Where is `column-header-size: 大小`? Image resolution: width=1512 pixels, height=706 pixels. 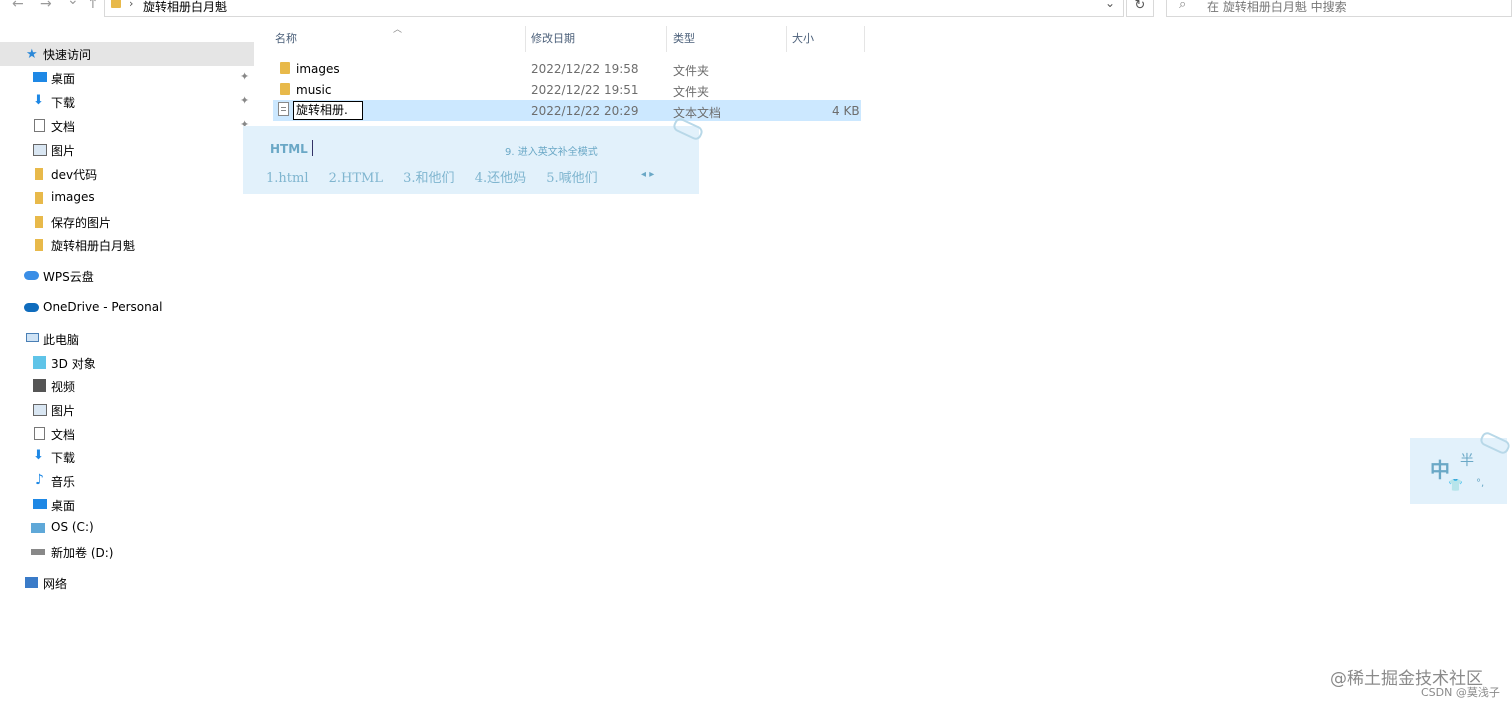 column-header-size: 大小 is located at coordinates (803, 38).